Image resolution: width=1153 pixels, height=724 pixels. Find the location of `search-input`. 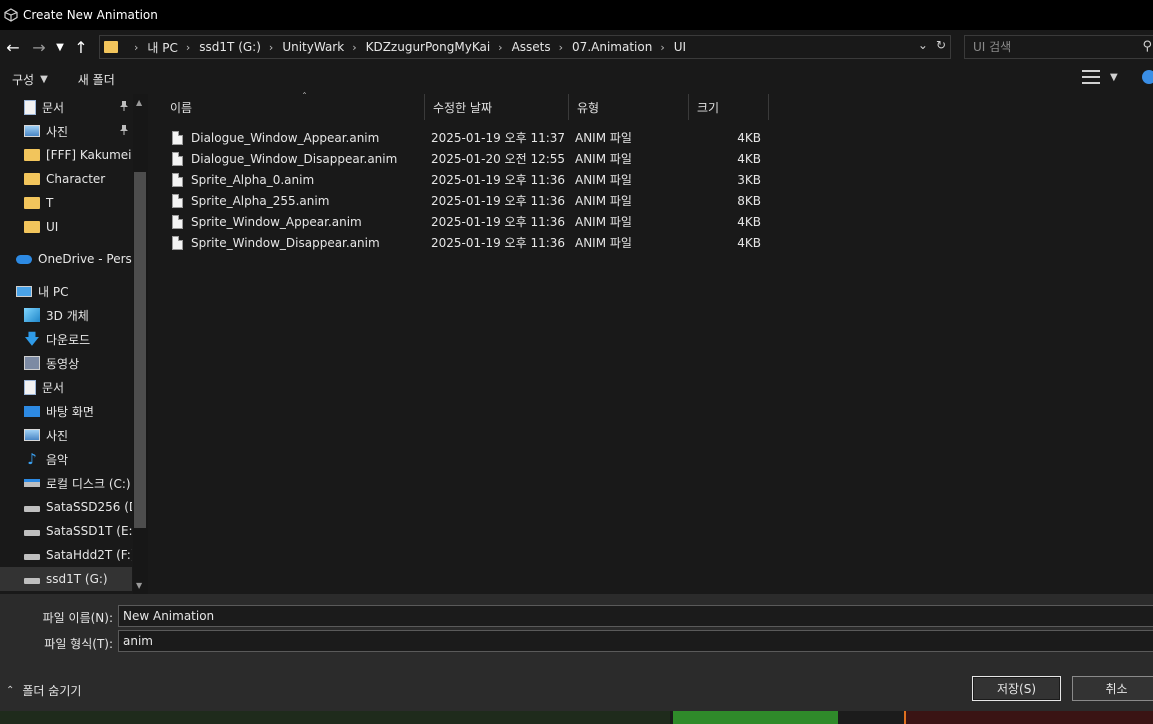

search-input is located at coordinates (1055, 47).